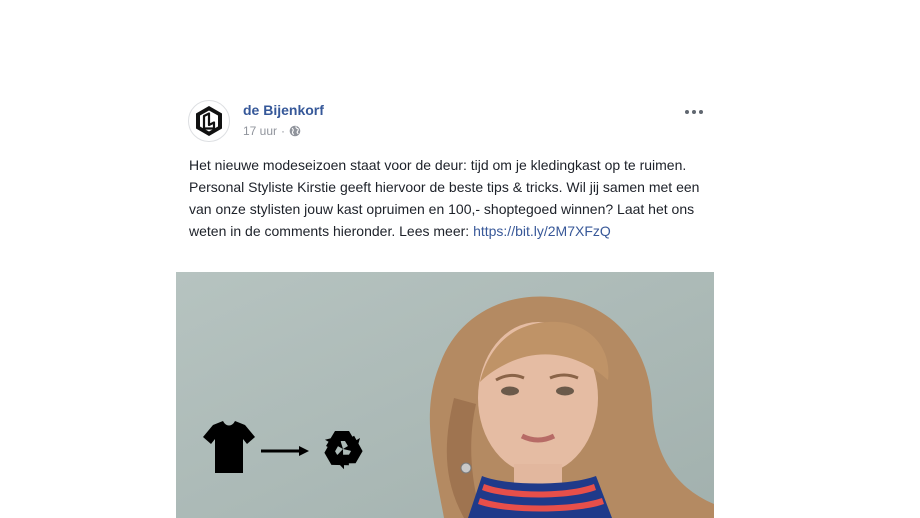  Describe the element at coordinates (295, 131) in the screenshot. I see `globe-icon` at that location.